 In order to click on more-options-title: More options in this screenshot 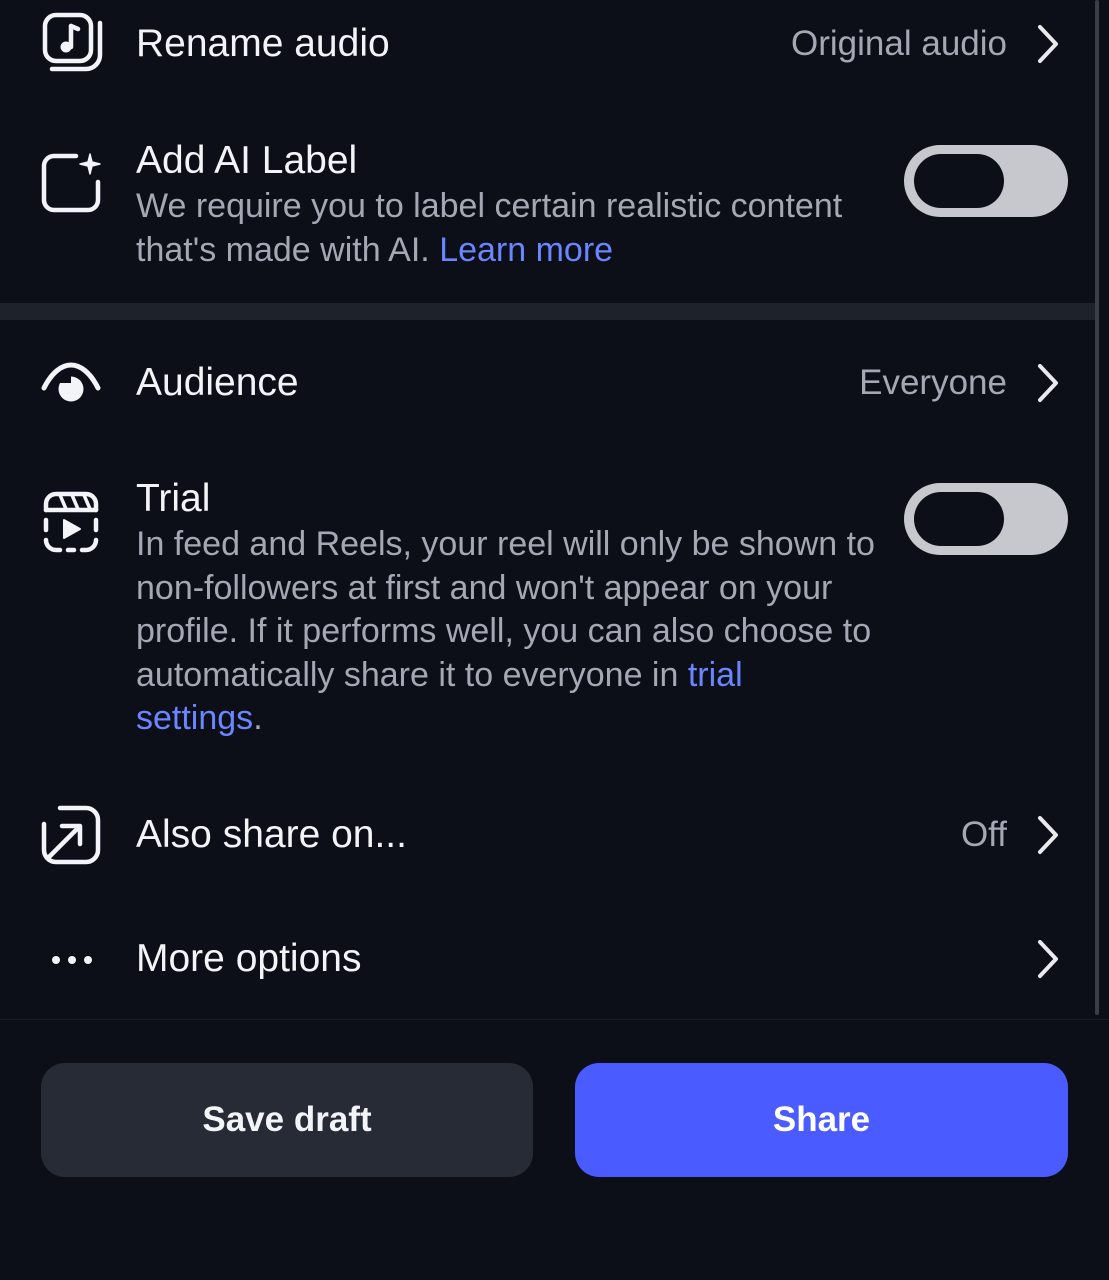, I will do `click(249, 958)`.